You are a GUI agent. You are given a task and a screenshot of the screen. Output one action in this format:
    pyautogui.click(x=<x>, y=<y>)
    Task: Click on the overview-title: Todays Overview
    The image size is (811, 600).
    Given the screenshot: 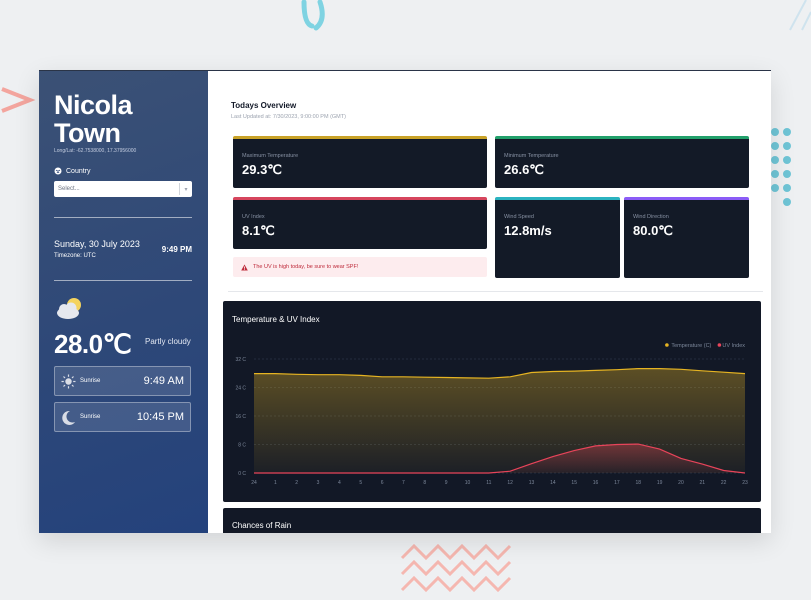 What is the action you would take?
    pyautogui.click(x=264, y=105)
    